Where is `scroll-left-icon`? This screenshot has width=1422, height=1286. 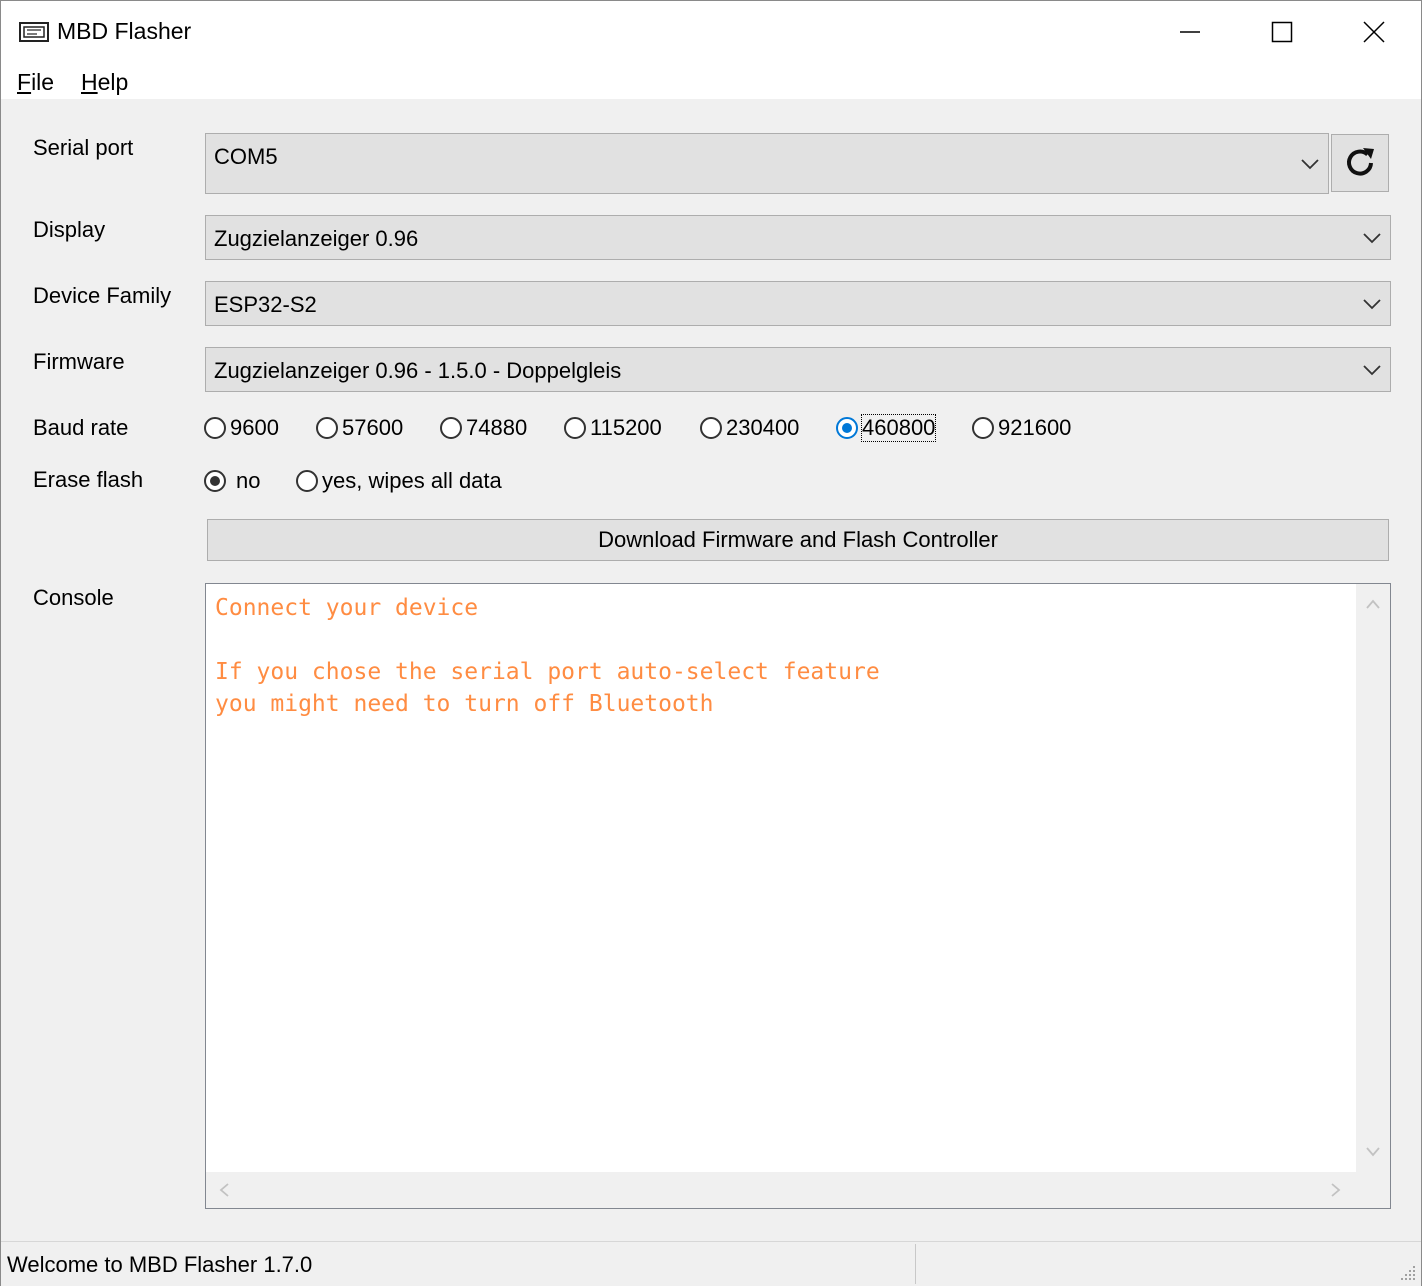 scroll-left-icon is located at coordinates (224, 1190).